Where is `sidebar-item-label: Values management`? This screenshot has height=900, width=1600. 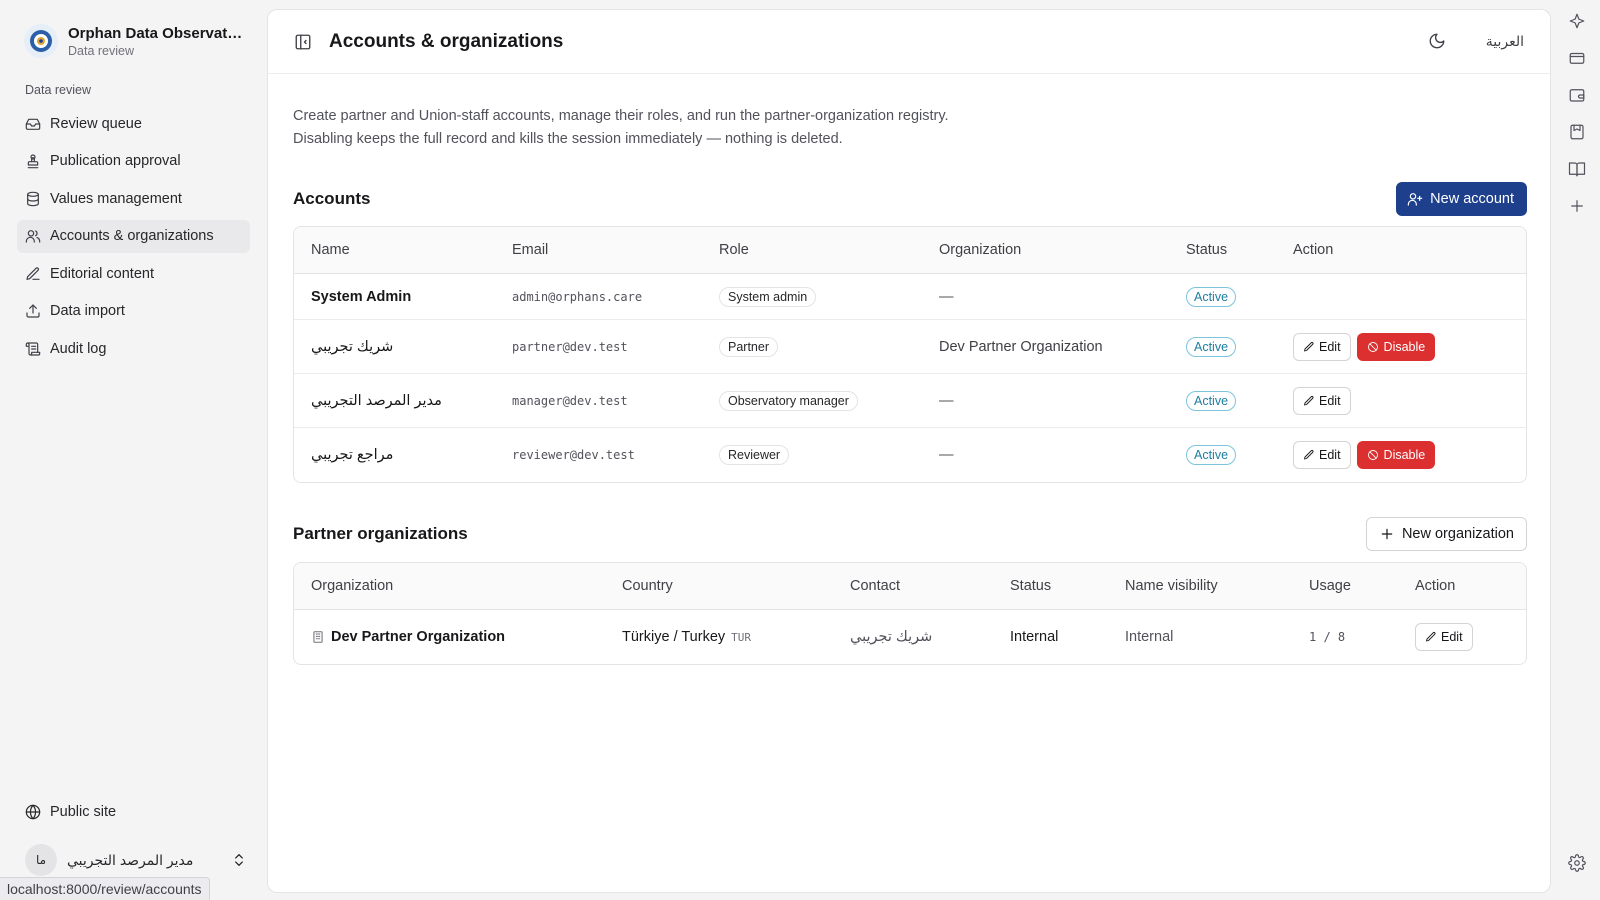 sidebar-item-label: Values management is located at coordinates (116, 198).